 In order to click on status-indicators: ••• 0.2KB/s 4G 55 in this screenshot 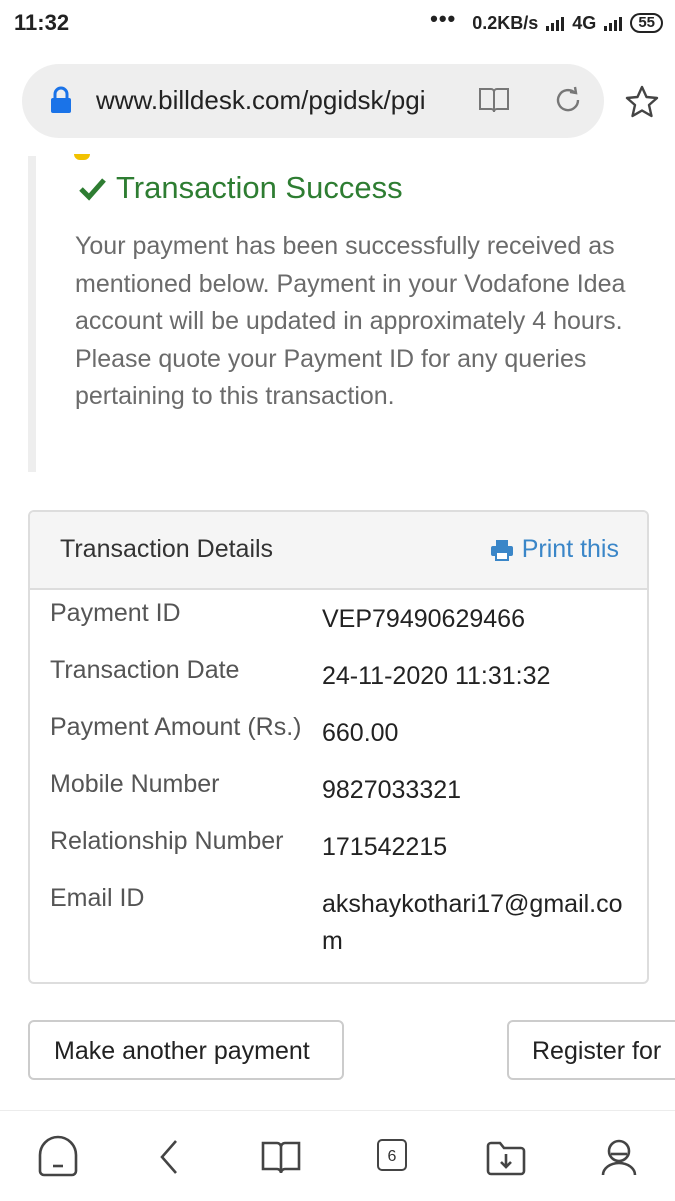, I will do `click(546, 21)`.